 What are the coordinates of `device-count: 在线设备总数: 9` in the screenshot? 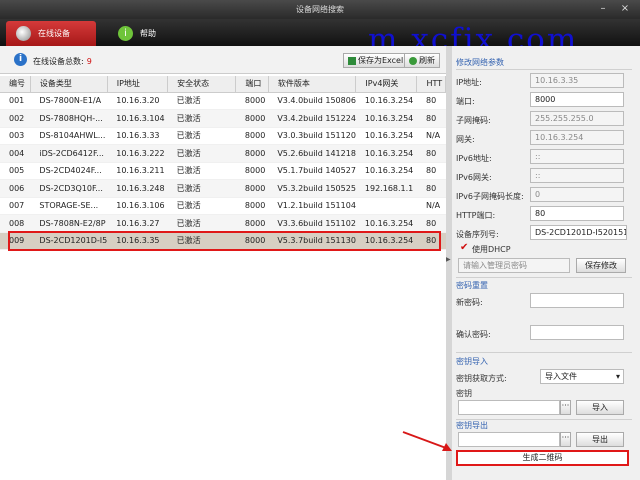 It's located at (62, 61).